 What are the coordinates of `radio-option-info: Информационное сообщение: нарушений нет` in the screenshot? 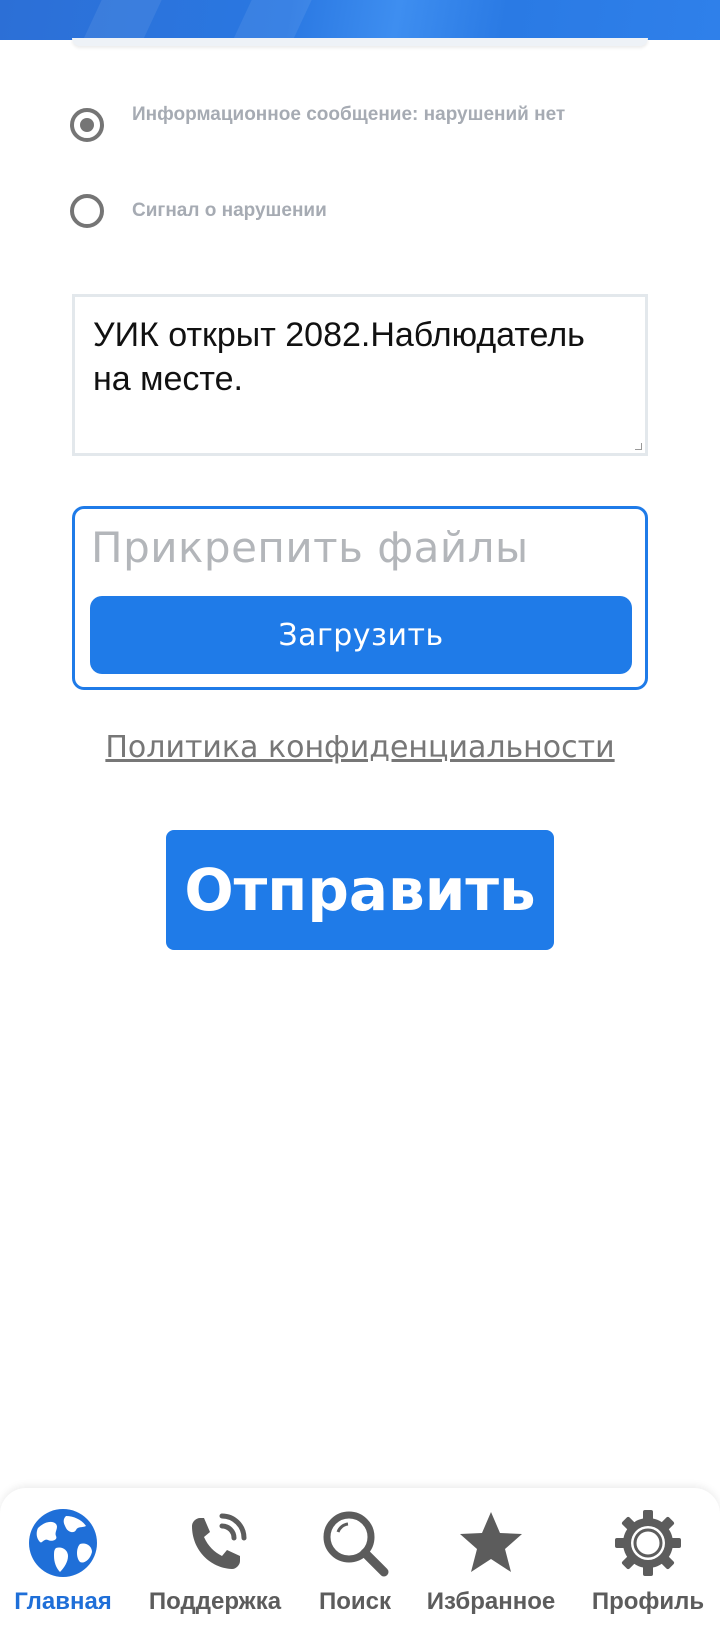 It's located at (321, 123).